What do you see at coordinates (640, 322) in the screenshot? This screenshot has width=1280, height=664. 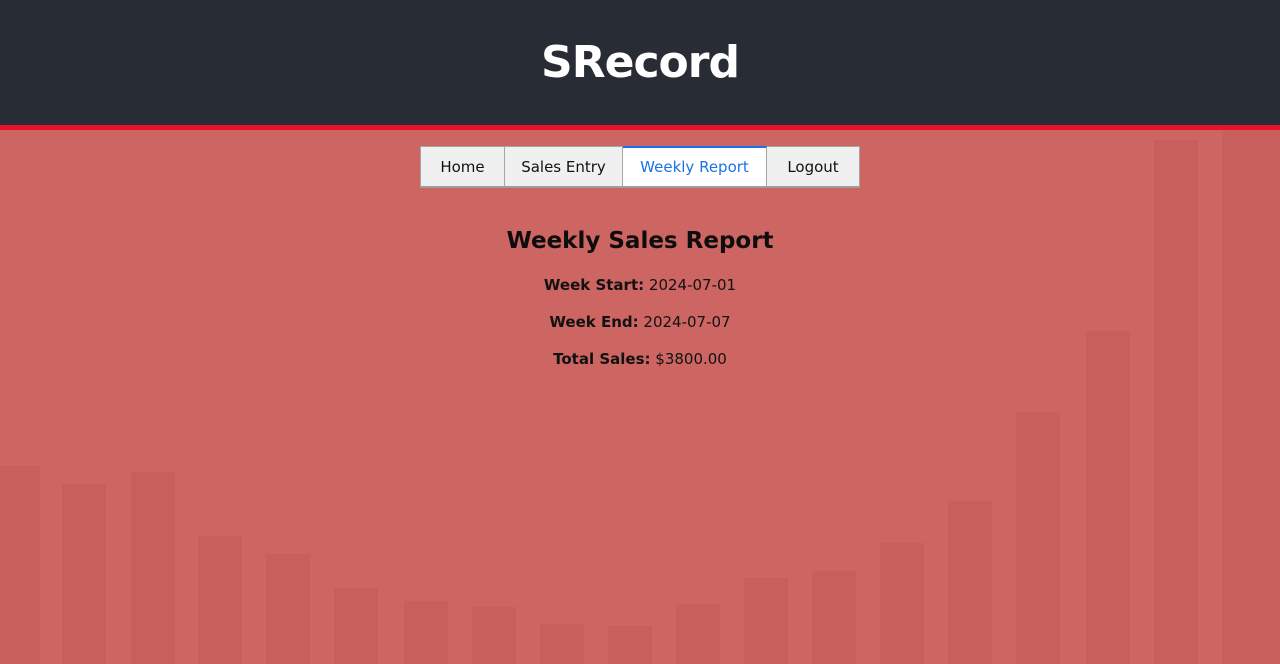 I see `week-end-row: Week End: 2024-07-07` at bounding box center [640, 322].